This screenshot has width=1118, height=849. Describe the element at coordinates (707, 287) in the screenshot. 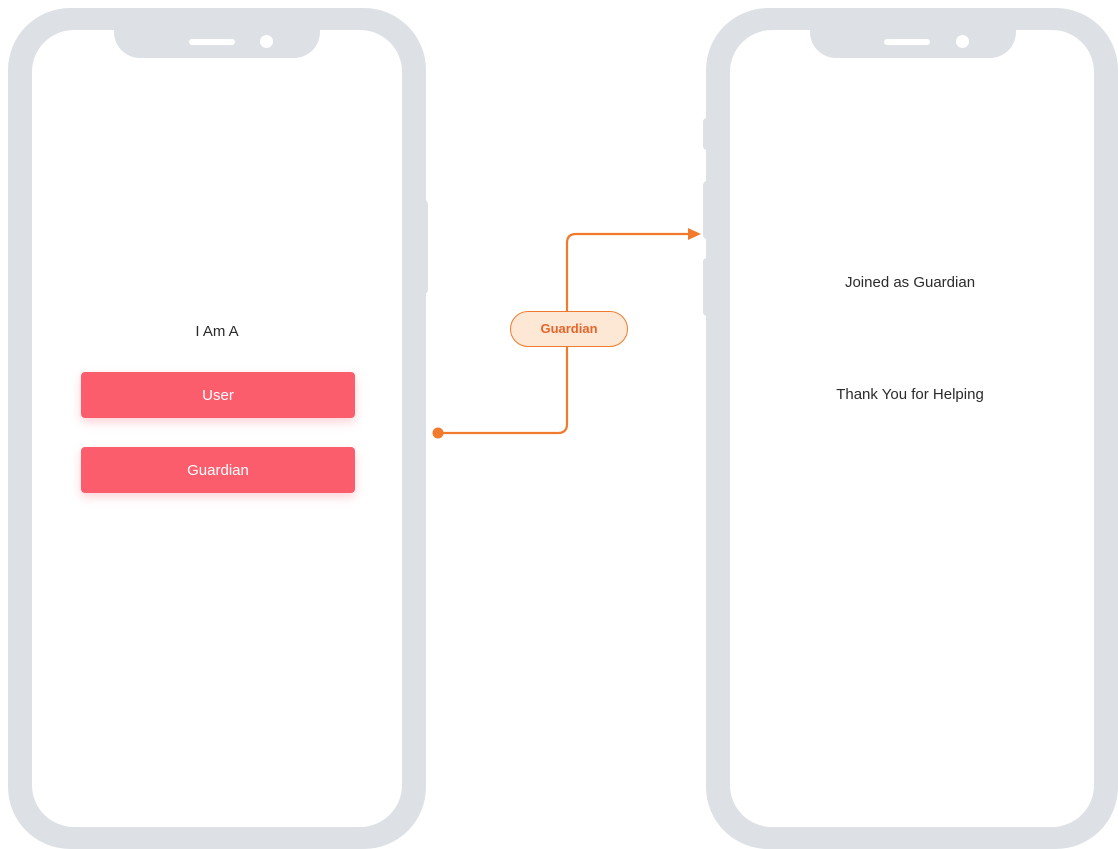

I see `volume-down-button-right` at that location.